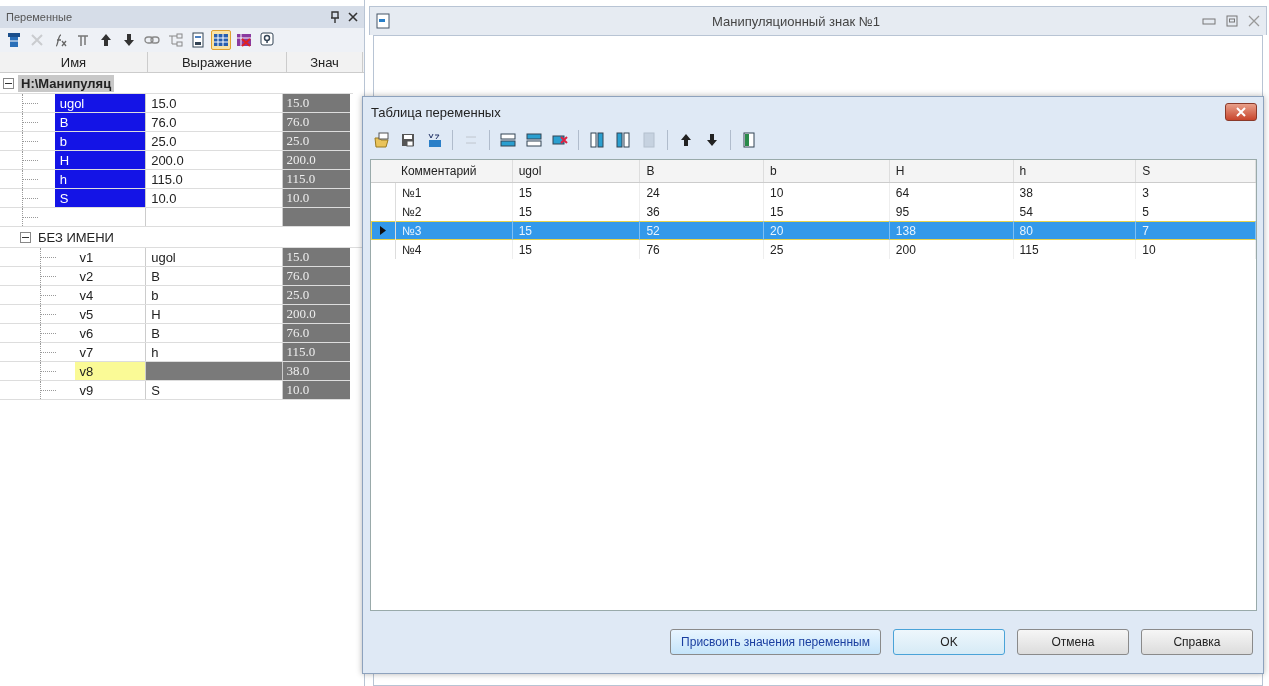  I want to click on save-icon, so click(408, 140).